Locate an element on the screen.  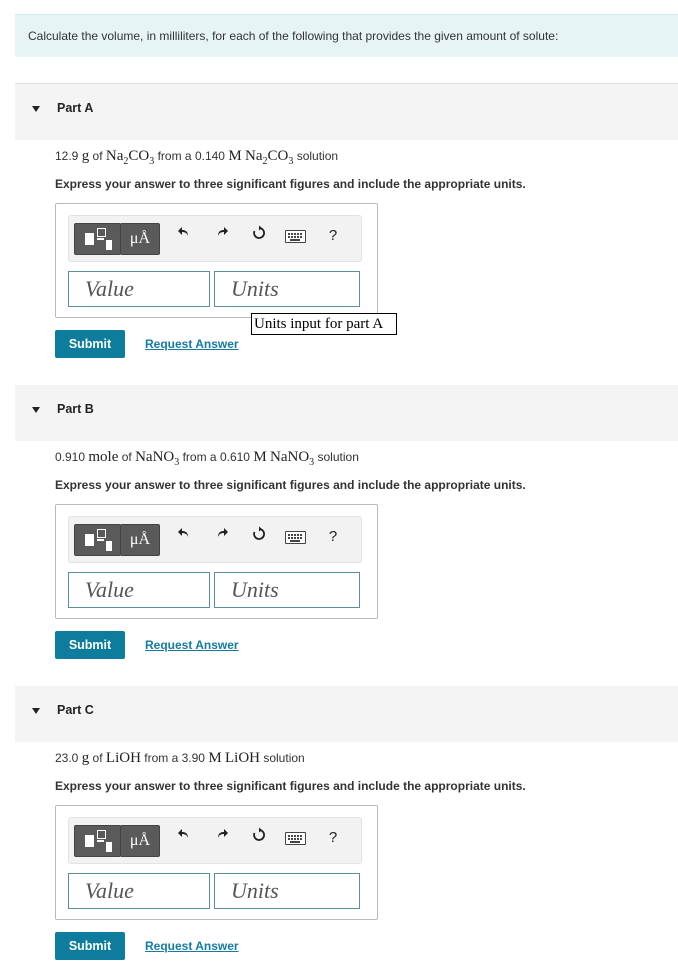
part-label: Part A is located at coordinates (75, 108).